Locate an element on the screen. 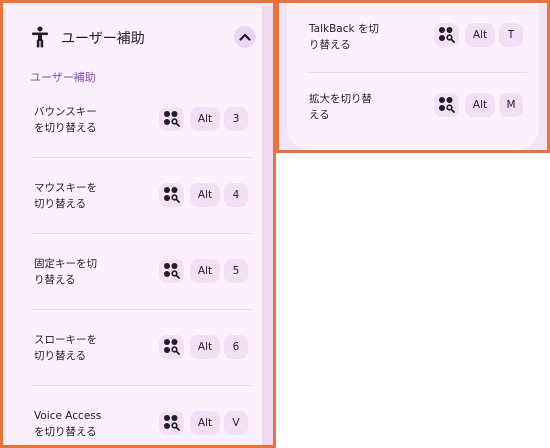 The image size is (550, 448). shortcut-key: 6 is located at coordinates (236, 347).